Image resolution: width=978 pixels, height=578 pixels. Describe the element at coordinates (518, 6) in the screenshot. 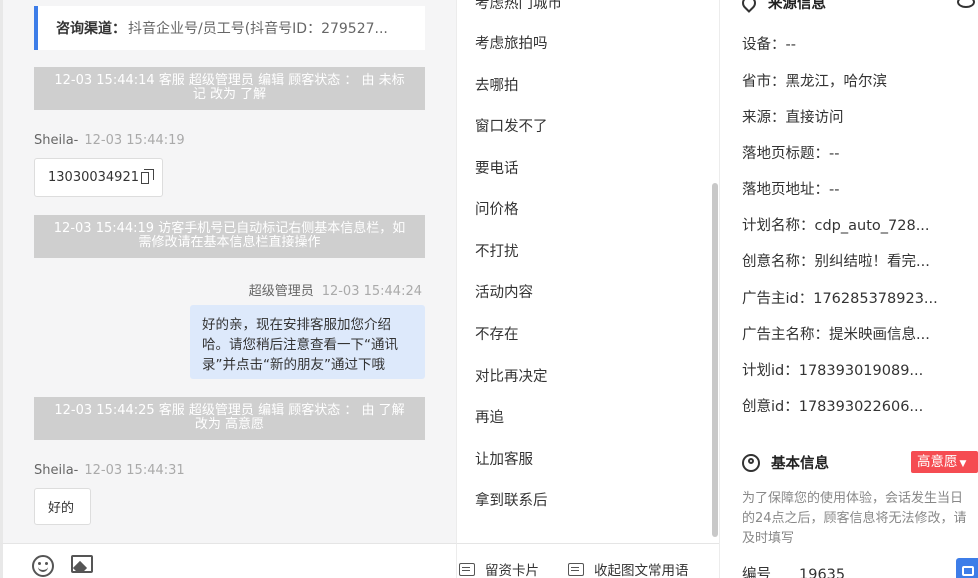

I see `quick-reply-item: 考虑热门城市` at that location.